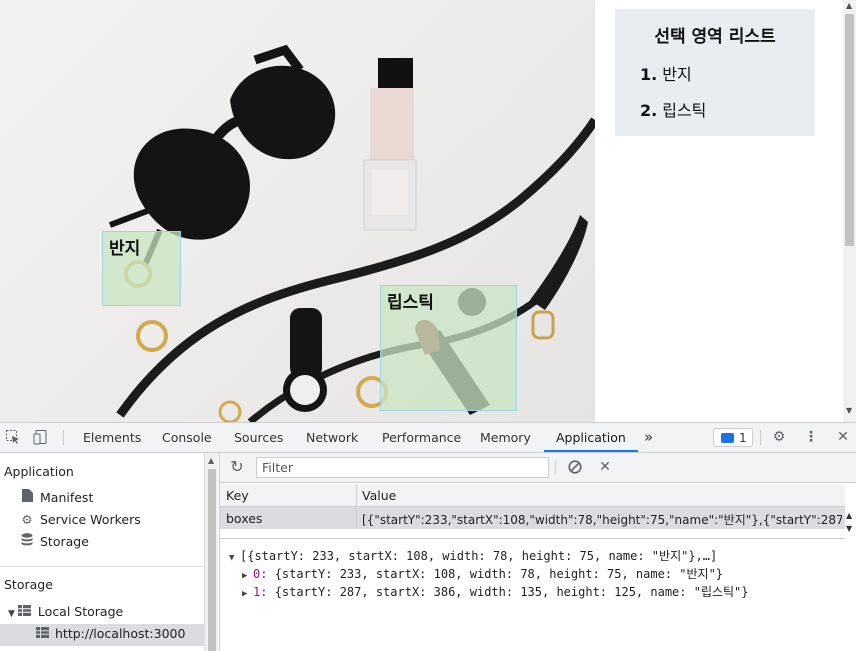 This screenshot has width=856, height=651. I want to click on selection-box-ring: 반지, so click(141, 268).